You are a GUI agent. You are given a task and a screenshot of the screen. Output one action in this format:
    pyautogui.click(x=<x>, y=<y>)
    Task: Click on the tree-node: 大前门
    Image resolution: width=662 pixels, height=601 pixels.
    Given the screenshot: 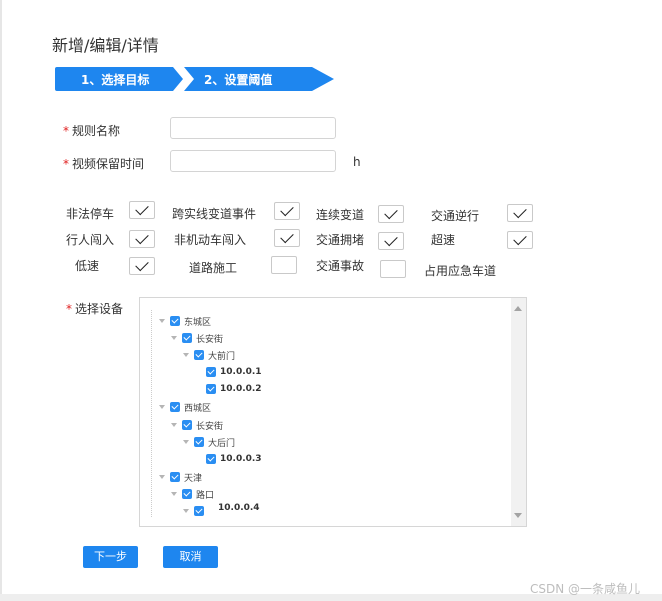 What is the action you would take?
    pyautogui.click(x=209, y=355)
    